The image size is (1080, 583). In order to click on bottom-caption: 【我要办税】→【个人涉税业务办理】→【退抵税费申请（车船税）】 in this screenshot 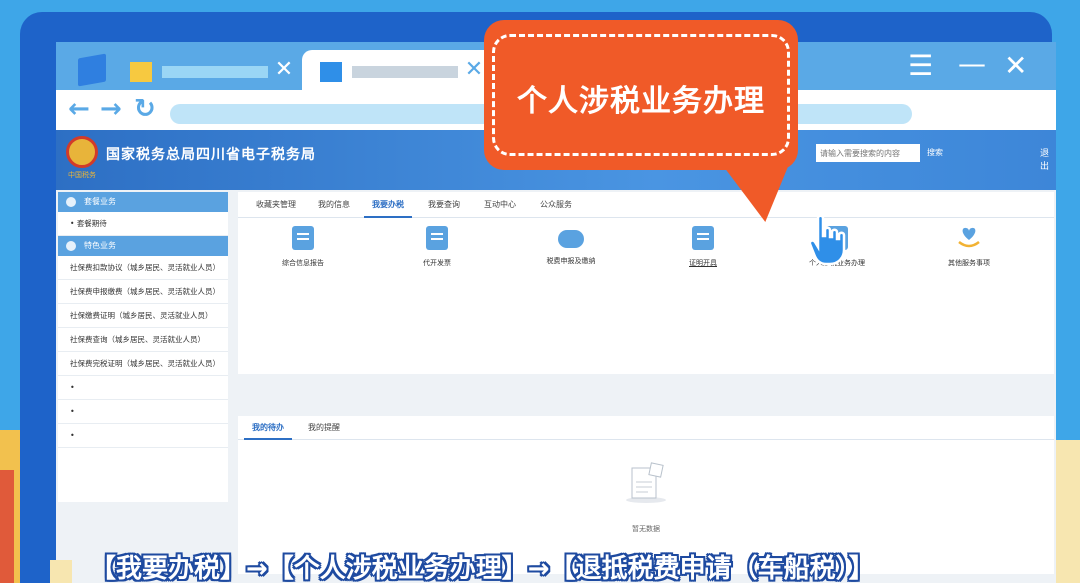, I will do `click(482, 568)`.